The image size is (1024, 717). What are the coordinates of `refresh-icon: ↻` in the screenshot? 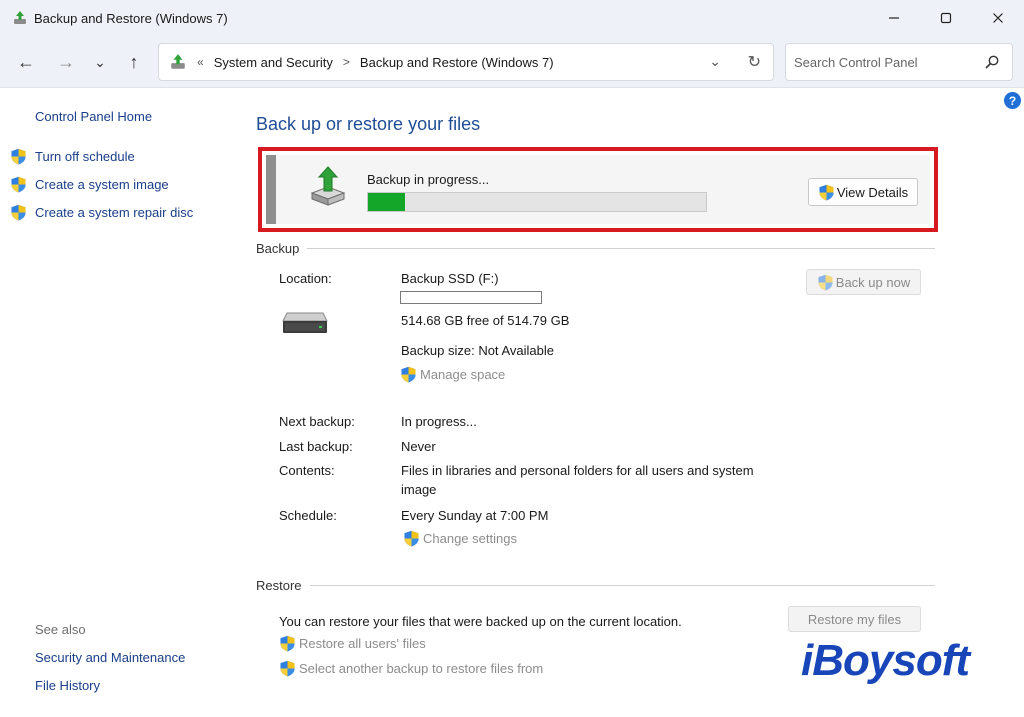 It's located at (754, 62).